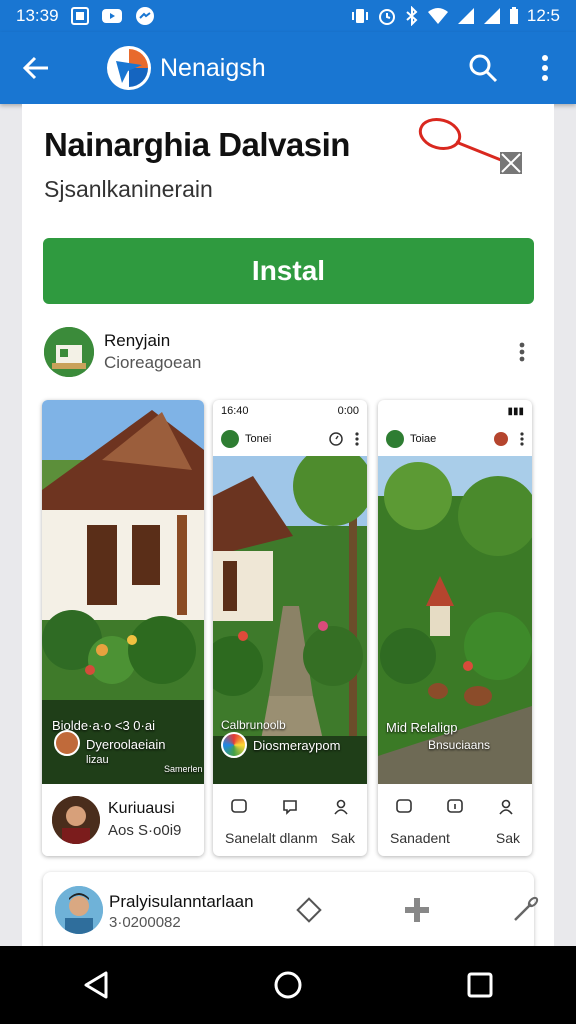 This screenshot has height=1024, width=576. I want to click on more-options-button, so click(545, 68).